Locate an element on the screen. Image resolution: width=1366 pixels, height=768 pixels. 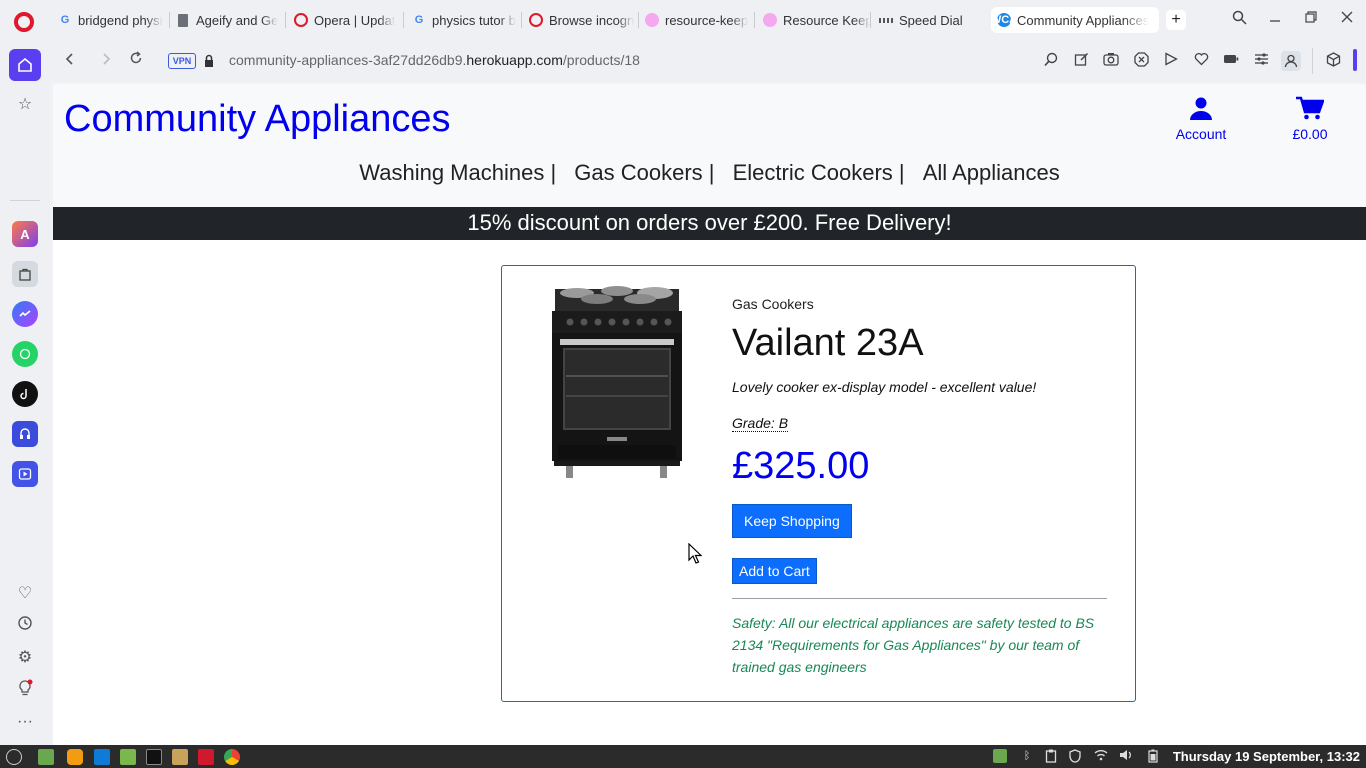
document-icon is located at coordinates (183, 20).